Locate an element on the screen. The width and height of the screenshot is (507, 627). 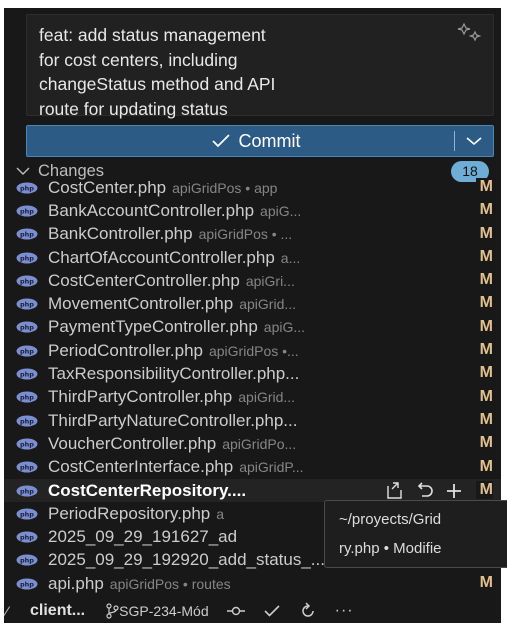
file-name: VoucherController.php is located at coordinates (132, 443).